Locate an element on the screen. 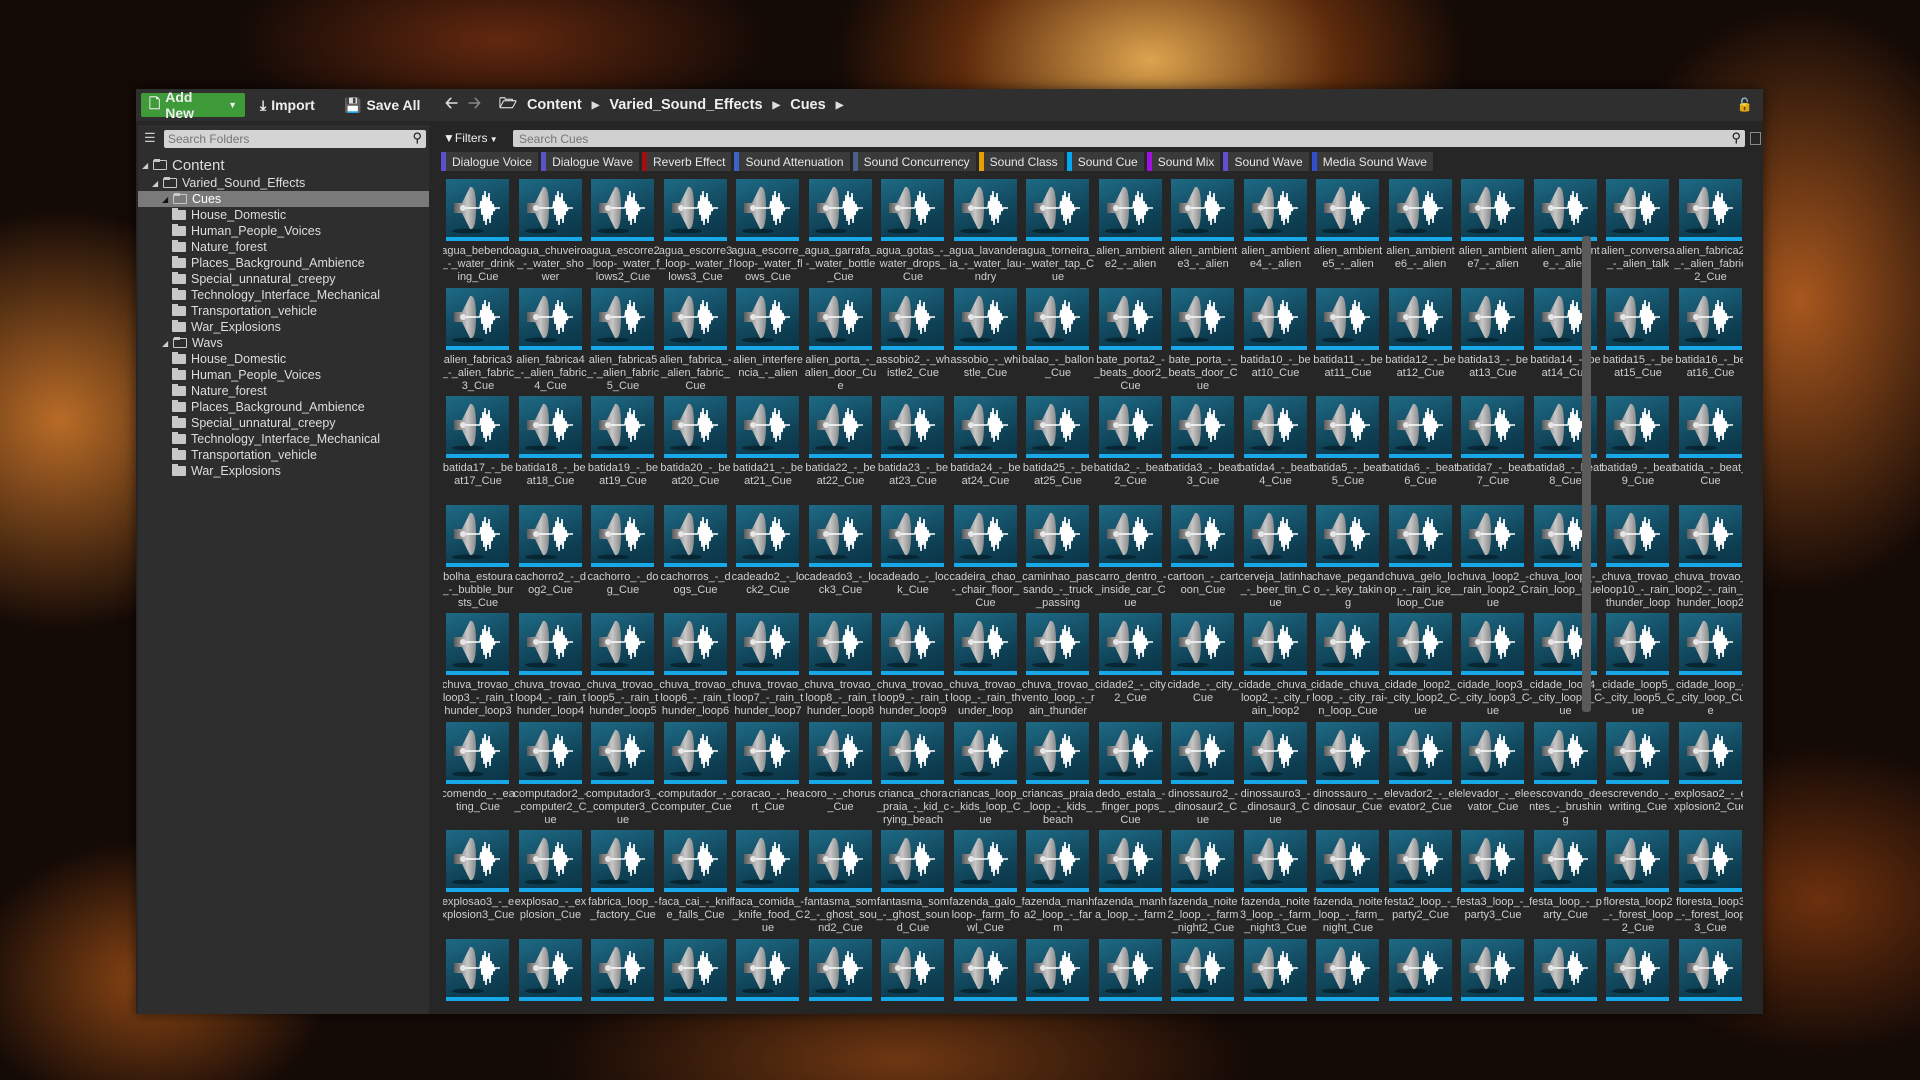 This screenshot has width=1920, height=1080. tree-item-content: ◢ Content is located at coordinates (283, 165).